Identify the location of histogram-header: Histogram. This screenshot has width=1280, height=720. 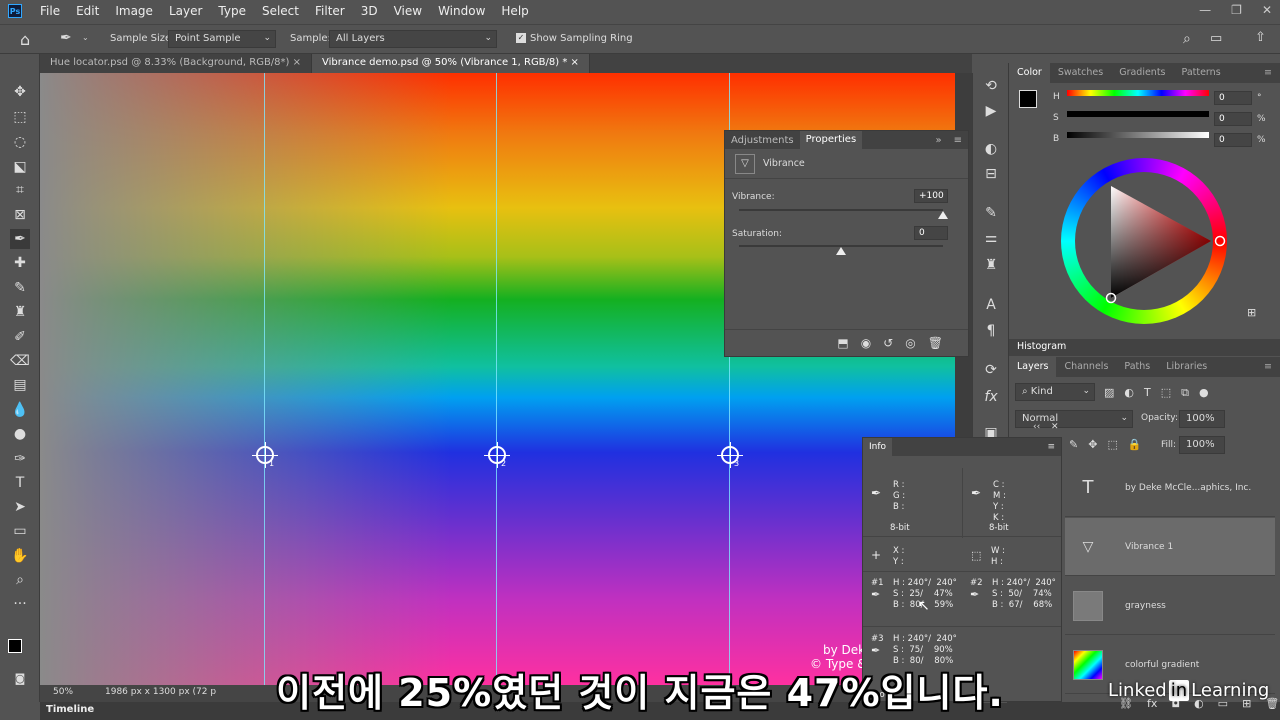
(1144, 347).